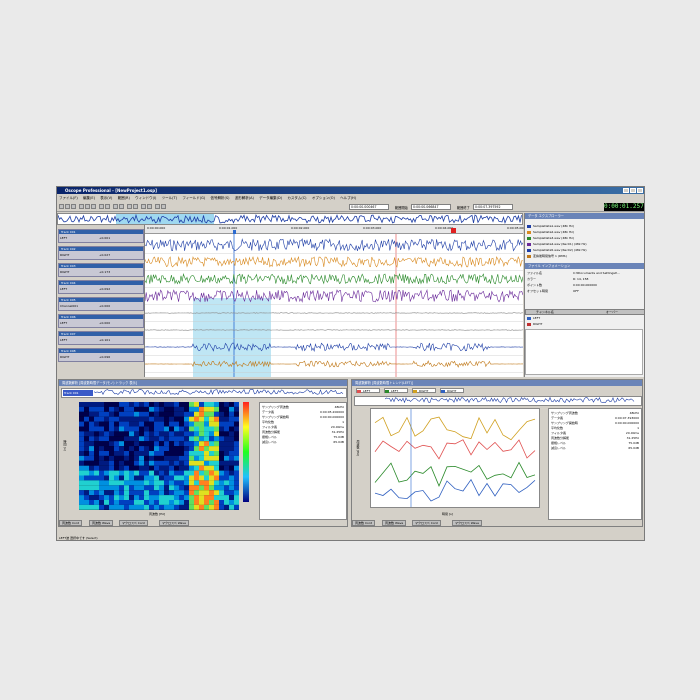 The height and width of the screenshot is (700, 700). What do you see at coordinates (557, 244) in the screenshot?
I see `file-item: SampleData4.wav (Rec01) (48k Hz)` at bounding box center [557, 244].